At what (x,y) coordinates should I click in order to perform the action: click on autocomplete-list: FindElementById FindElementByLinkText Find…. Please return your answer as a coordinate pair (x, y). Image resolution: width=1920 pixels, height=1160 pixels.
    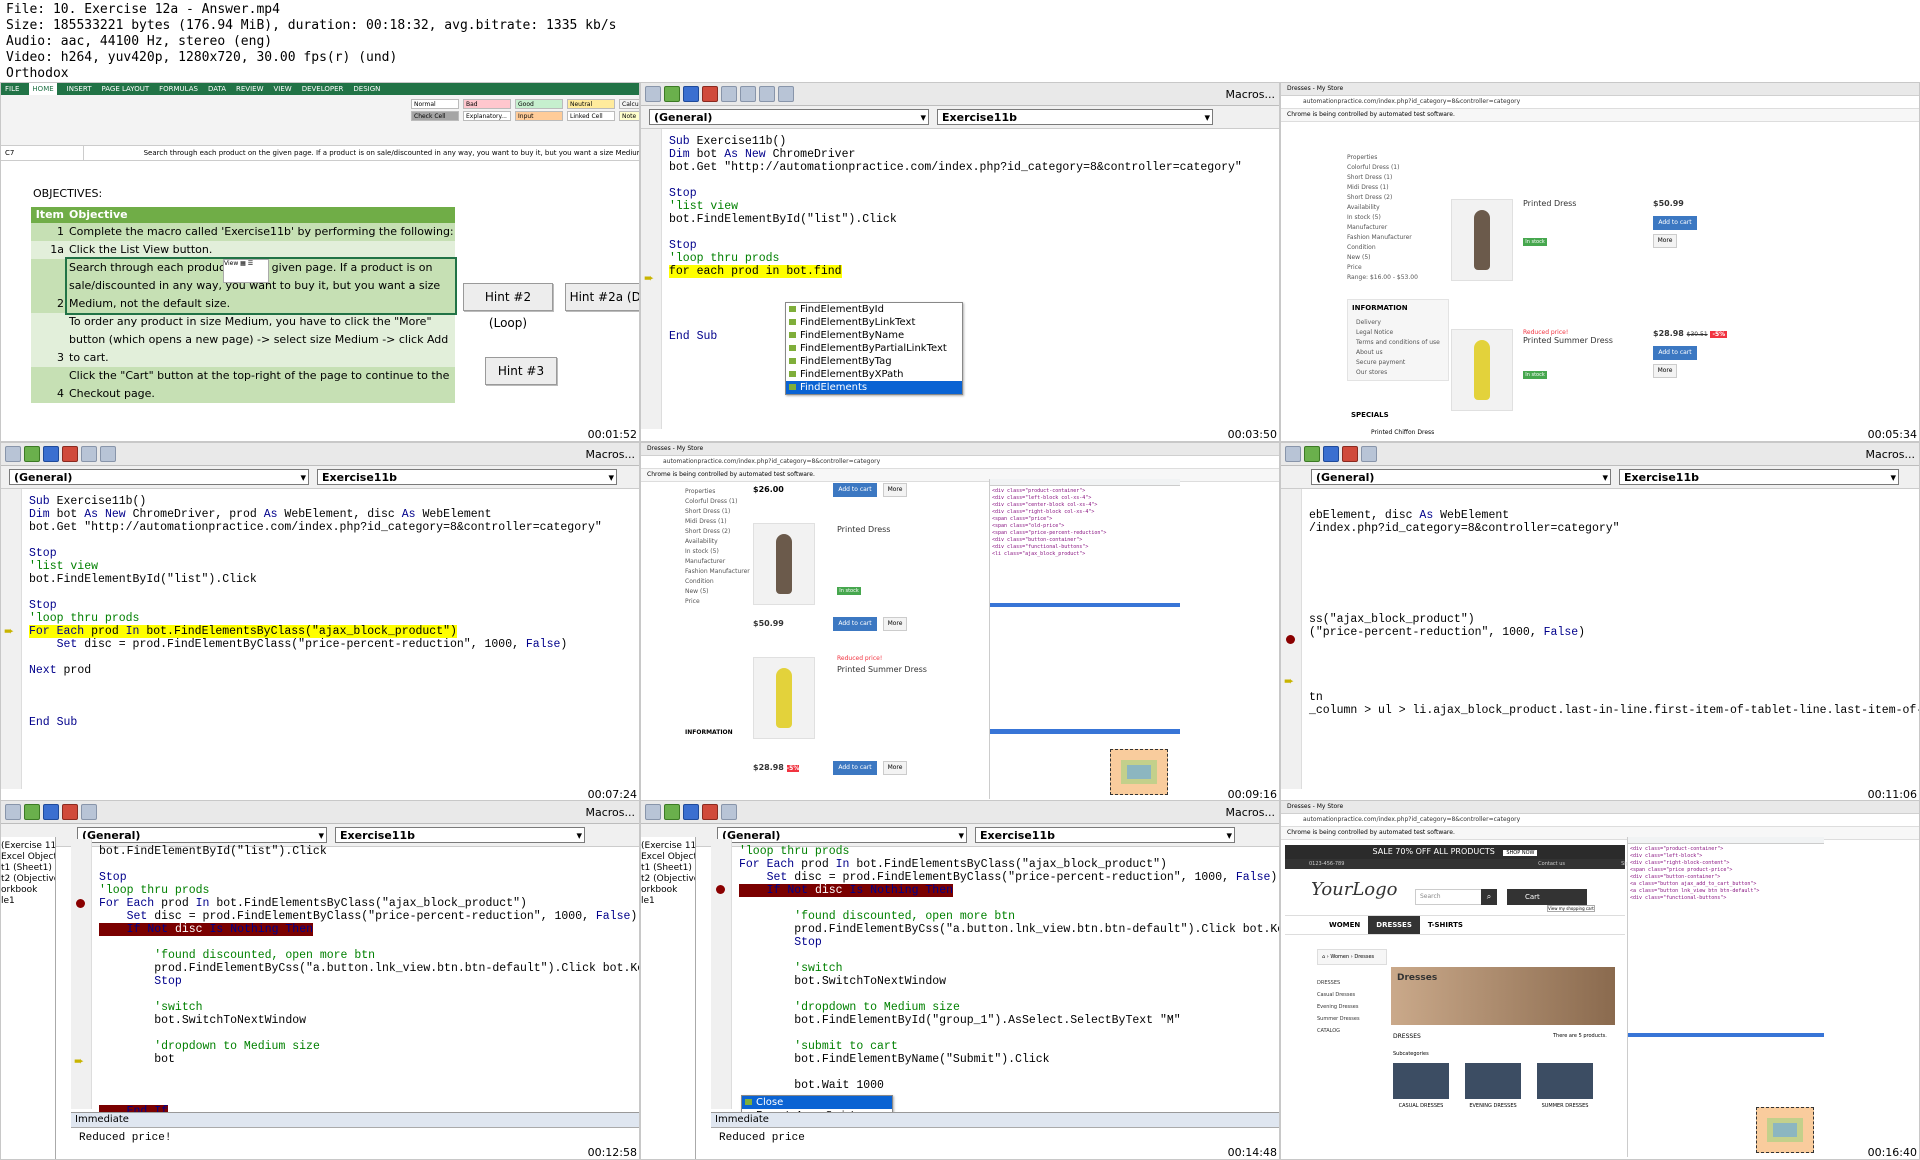
    Looking at the image, I should click on (874, 348).